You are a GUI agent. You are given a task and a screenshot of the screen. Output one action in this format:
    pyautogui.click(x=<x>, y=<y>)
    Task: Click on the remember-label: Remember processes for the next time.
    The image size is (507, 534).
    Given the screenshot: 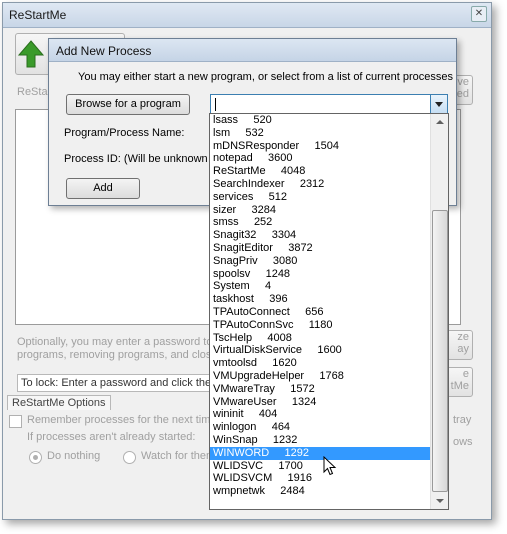 What is the action you would take?
    pyautogui.click(x=123, y=420)
    